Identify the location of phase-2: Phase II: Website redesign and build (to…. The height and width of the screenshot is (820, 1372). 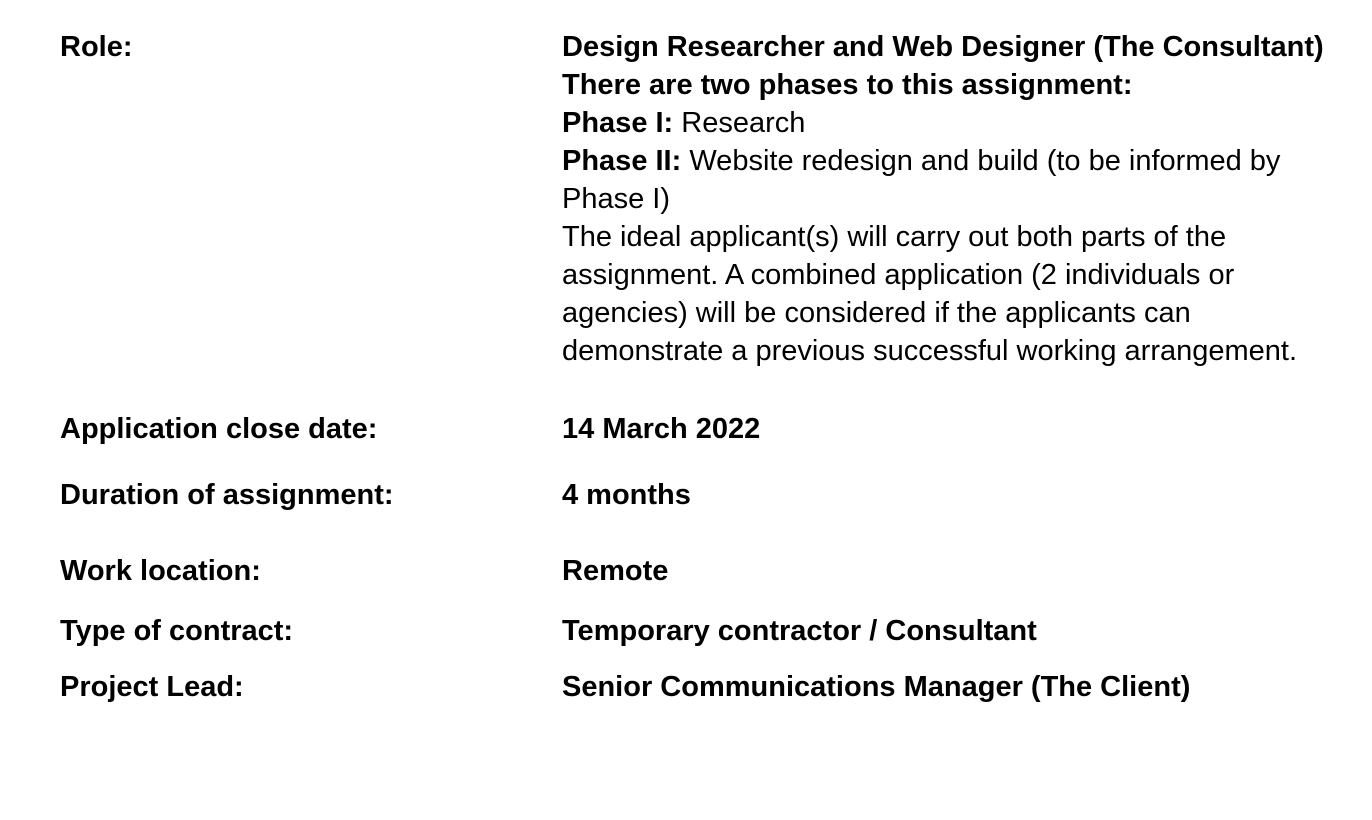
(956, 180).